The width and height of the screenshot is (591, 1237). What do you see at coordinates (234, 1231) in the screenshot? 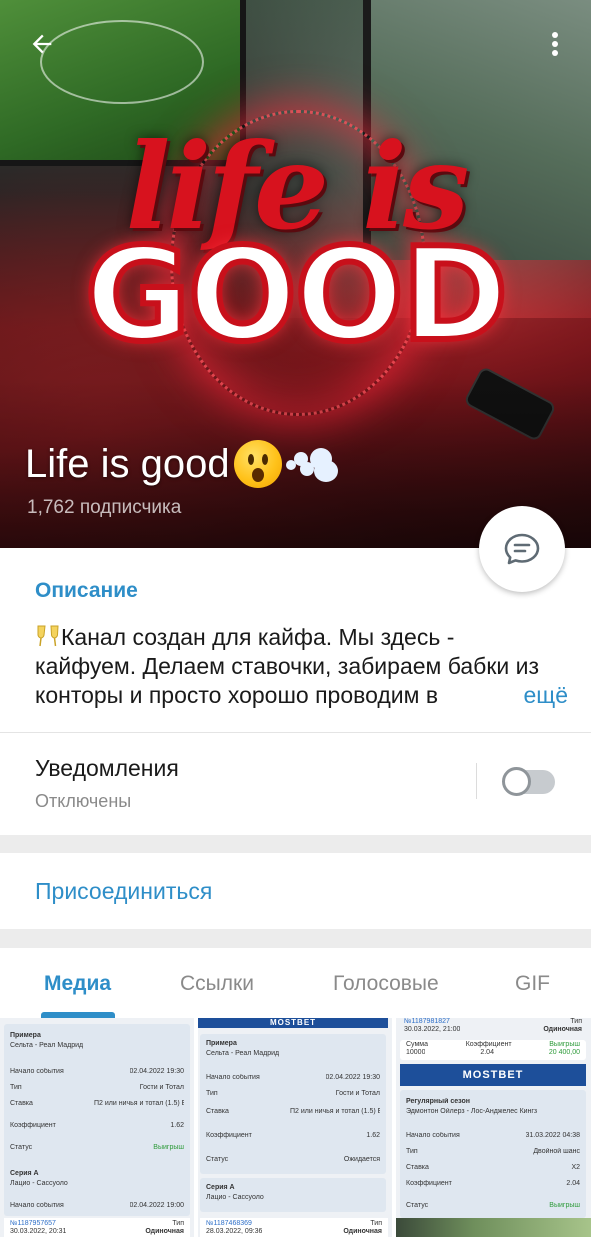
I see `ticket-date: 28.03.2022, 09:36` at bounding box center [234, 1231].